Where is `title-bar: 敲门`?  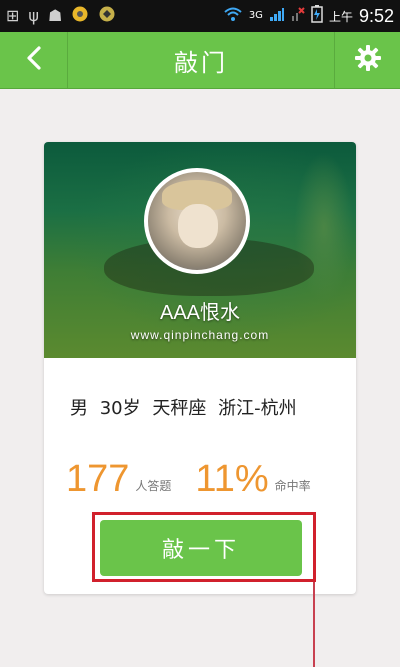 title-bar: 敲门 is located at coordinates (200, 60).